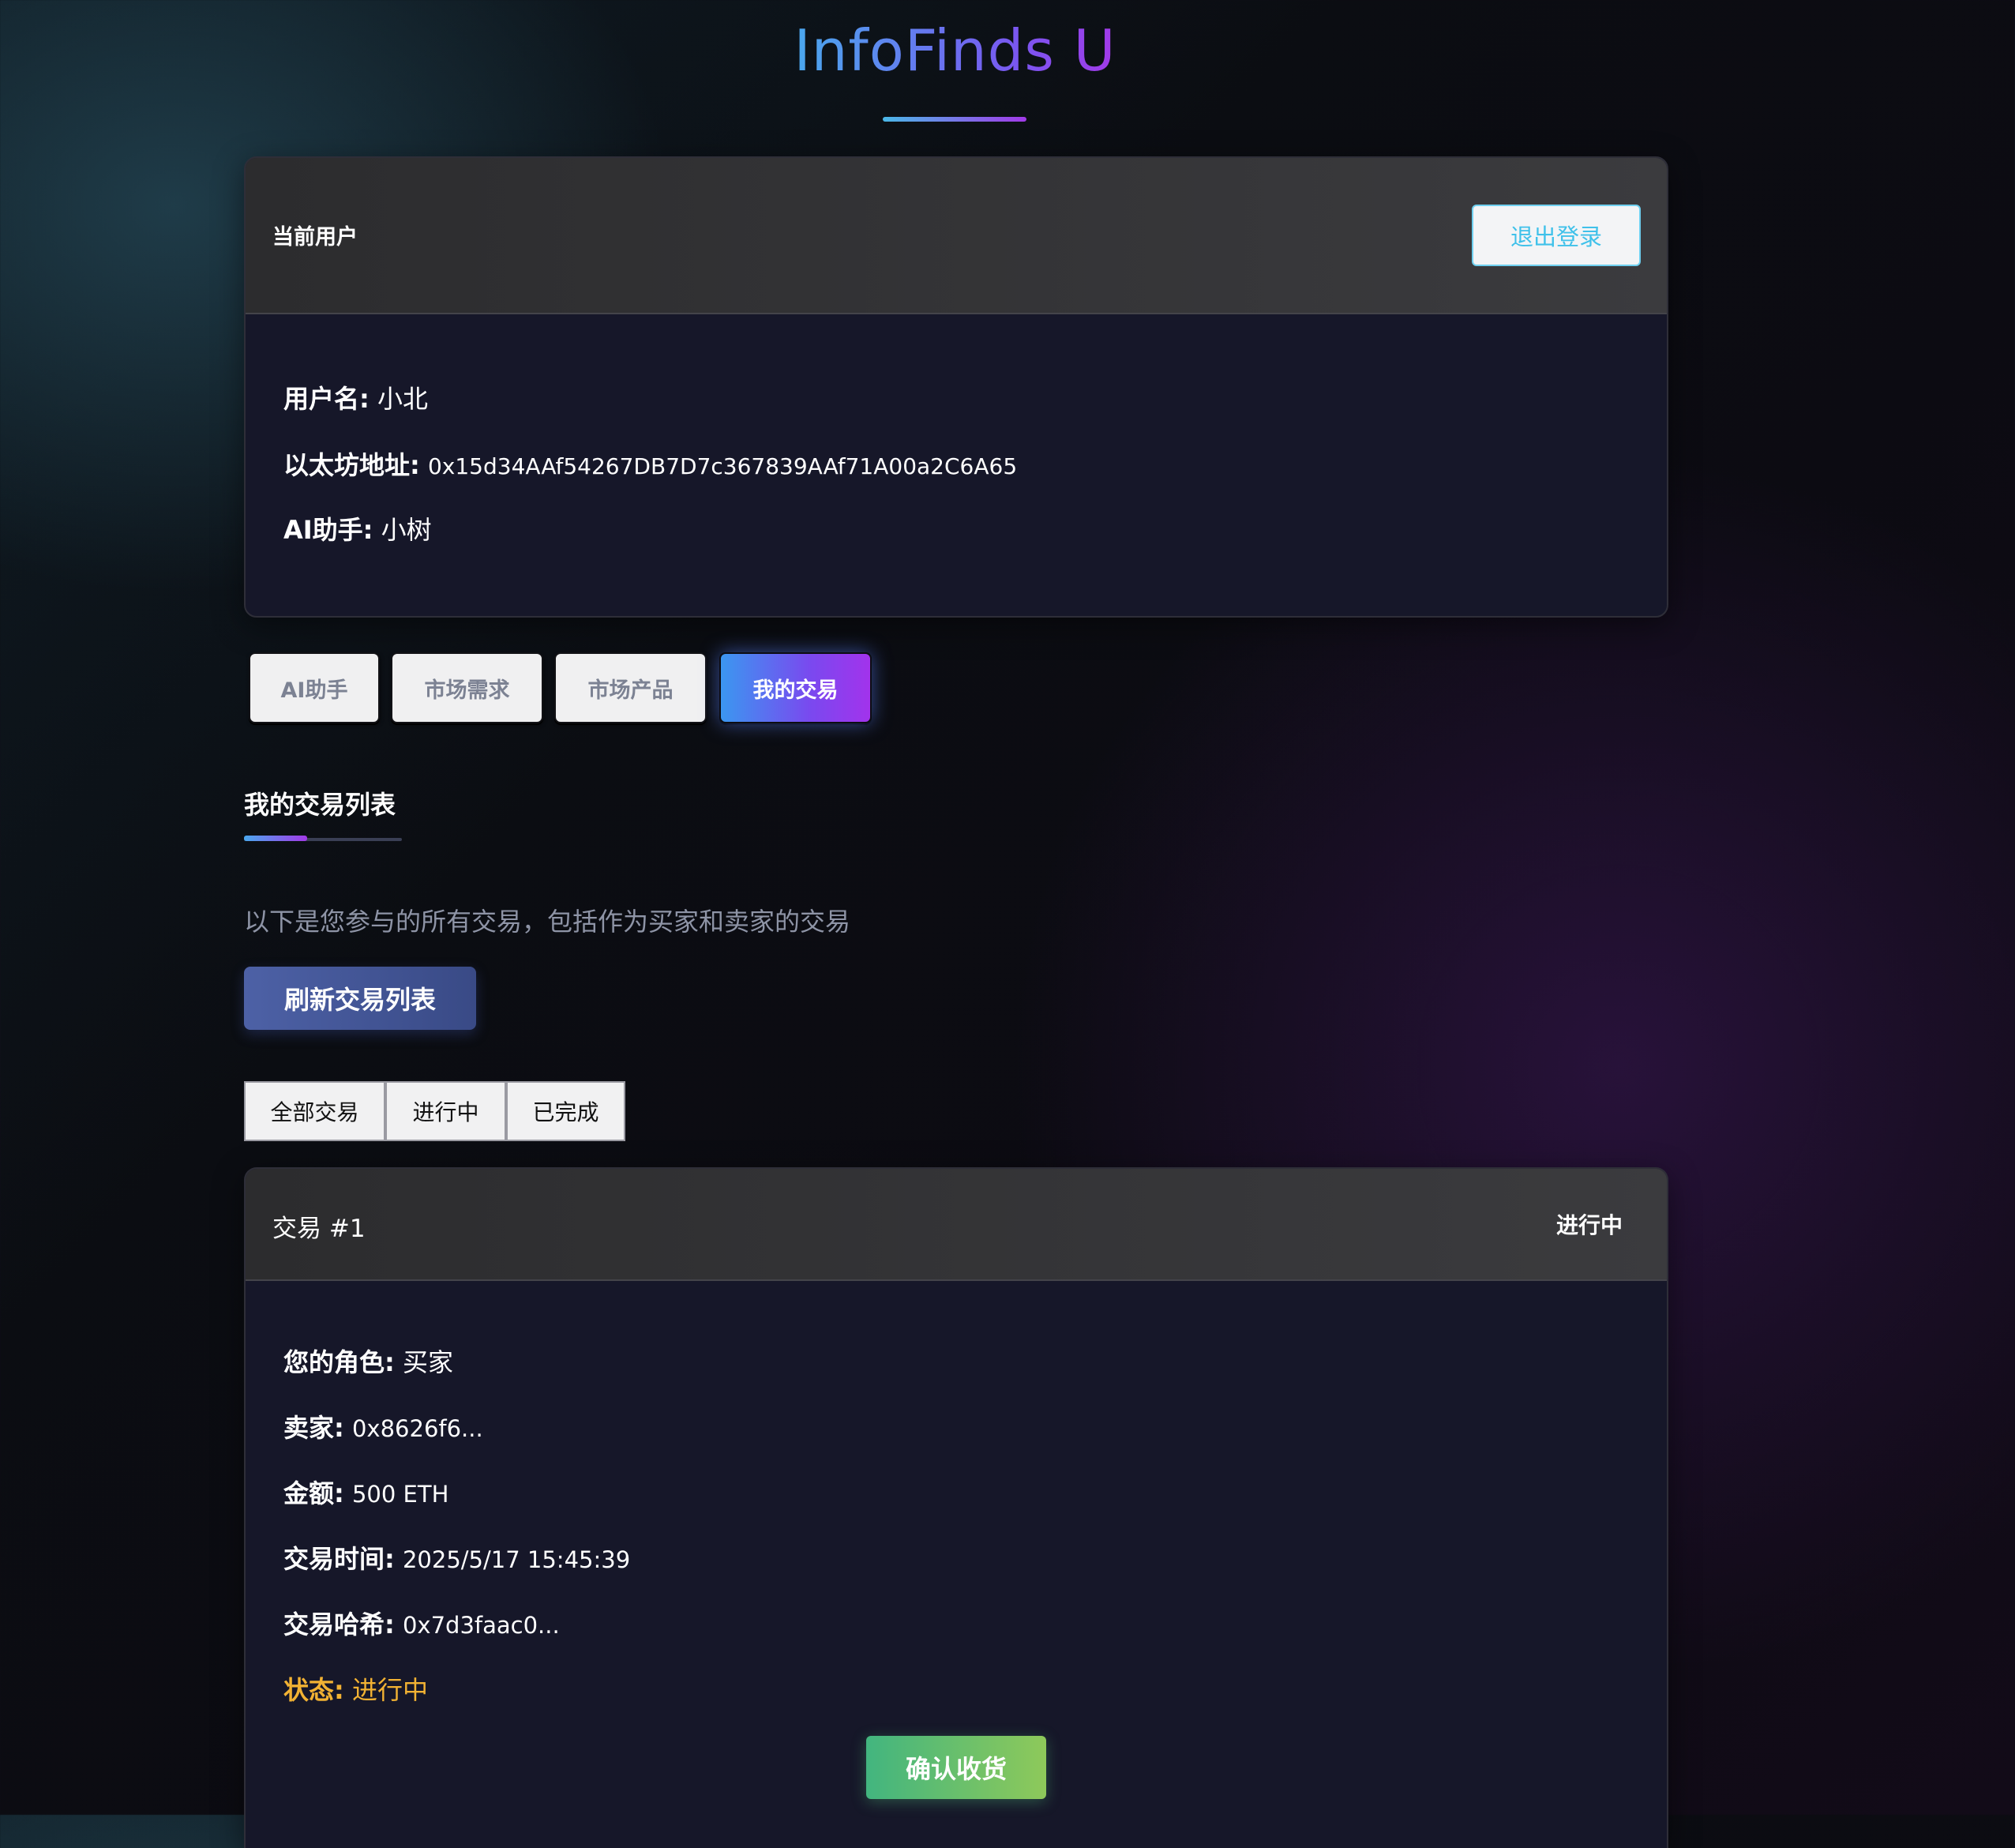  Describe the element at coordinates (314, 1111) in the screenshot. I see `filter-all-transactions: 全部交易` at that location.